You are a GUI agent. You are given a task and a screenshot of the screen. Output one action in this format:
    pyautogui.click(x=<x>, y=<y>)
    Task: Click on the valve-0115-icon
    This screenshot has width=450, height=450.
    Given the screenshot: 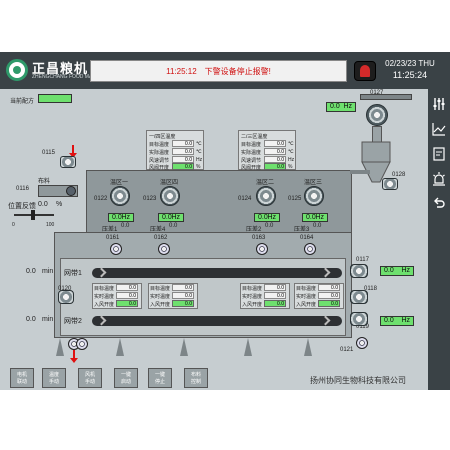 What is the action you would take?
    pyautogui.click(x=68, y=162)
    